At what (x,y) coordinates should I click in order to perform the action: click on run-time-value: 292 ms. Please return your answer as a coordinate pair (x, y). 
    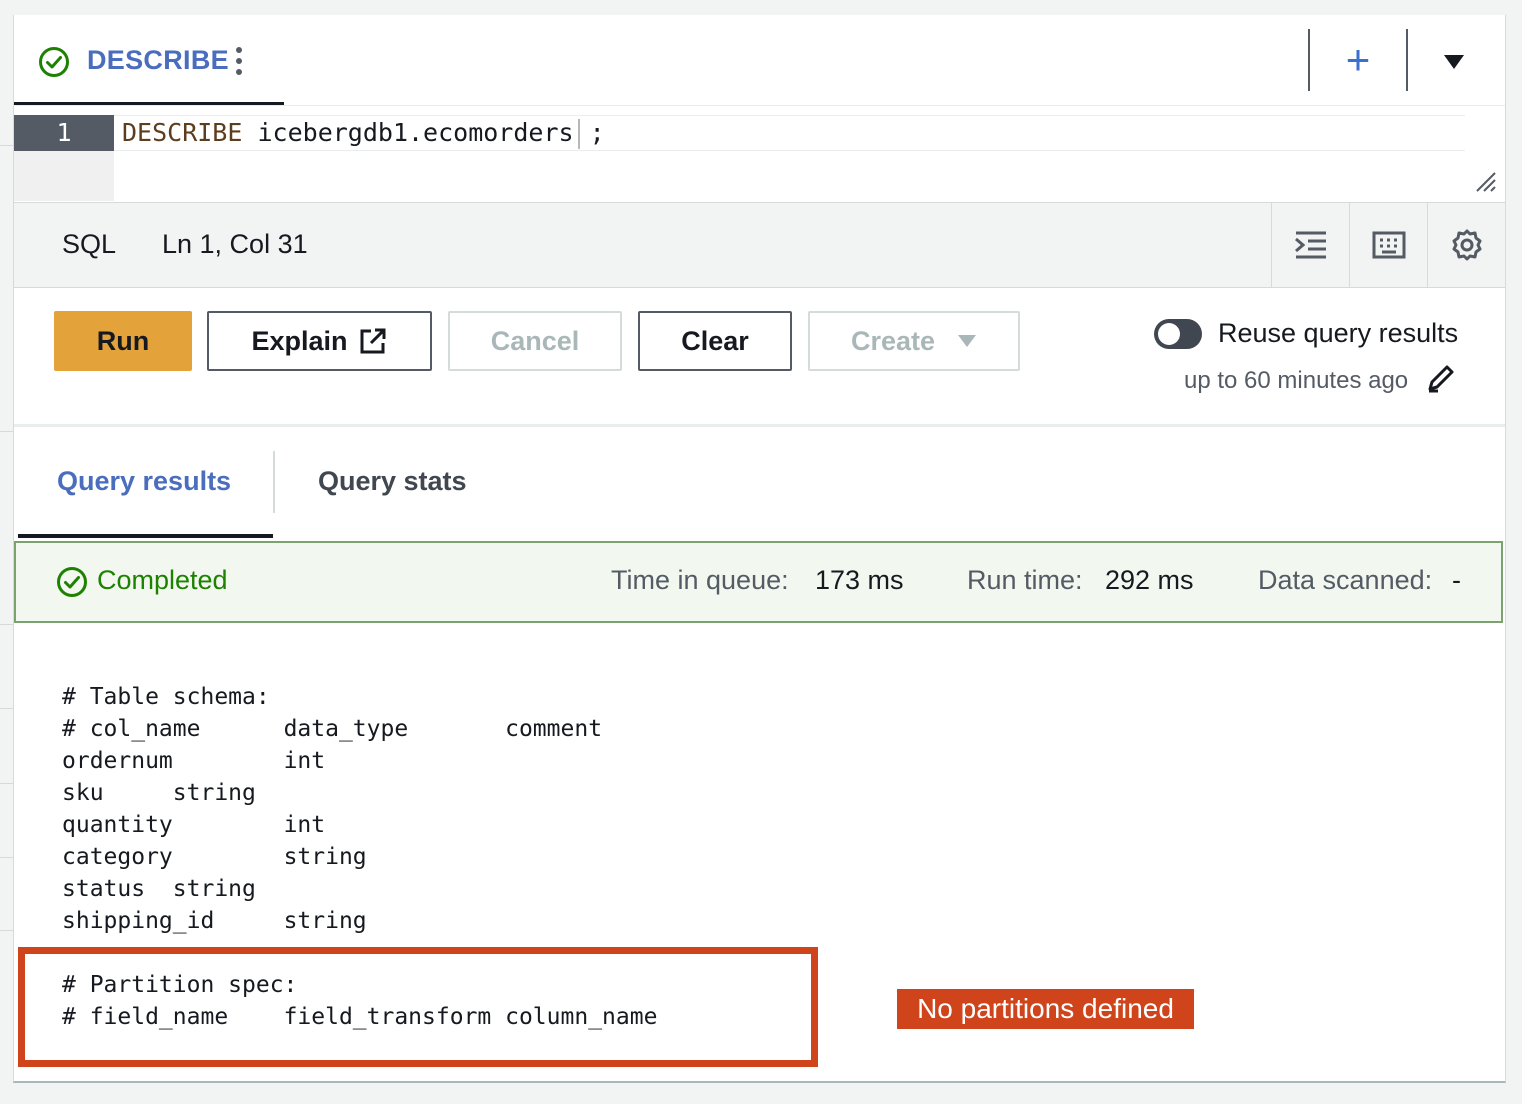
    Looking at the image, I should click on (1149, 580).